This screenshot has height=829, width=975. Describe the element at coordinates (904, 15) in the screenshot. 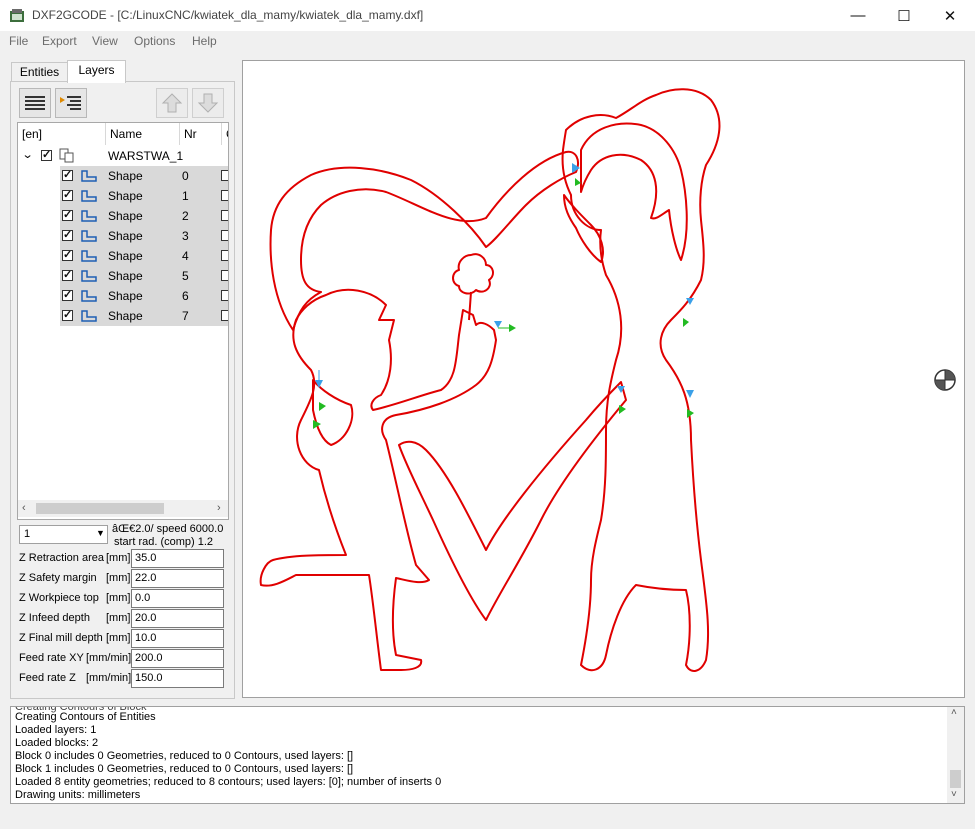

I see `maximize-button: ☐` at that location.